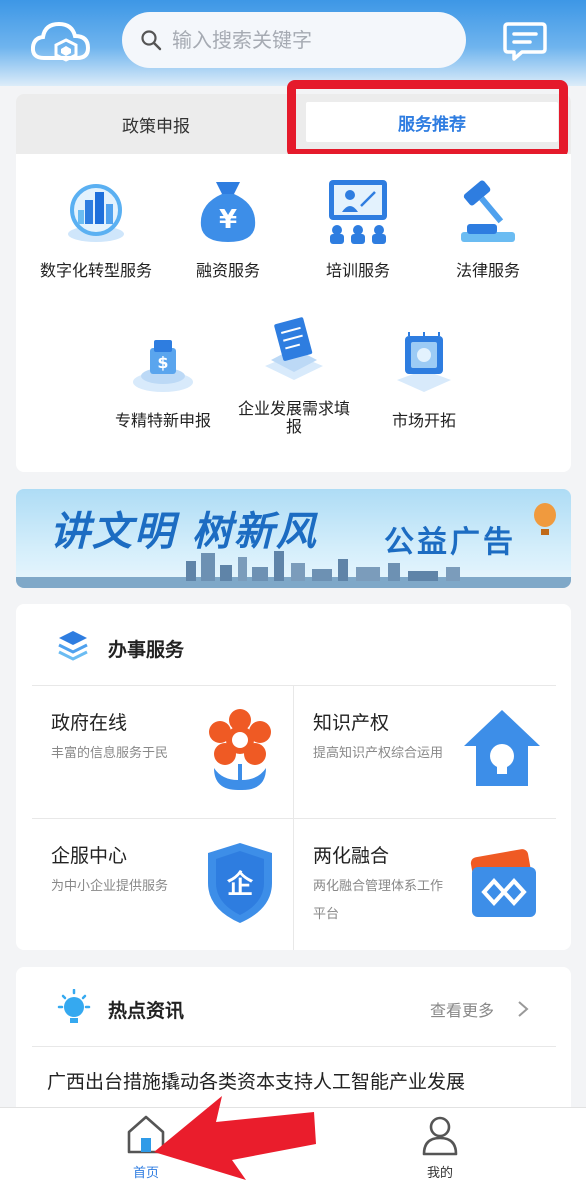 The height and width of the screenshot is (1186, 586). Describe the element at coordinates (427, 119) in the screenshot. I see `highlight-box` at that location.